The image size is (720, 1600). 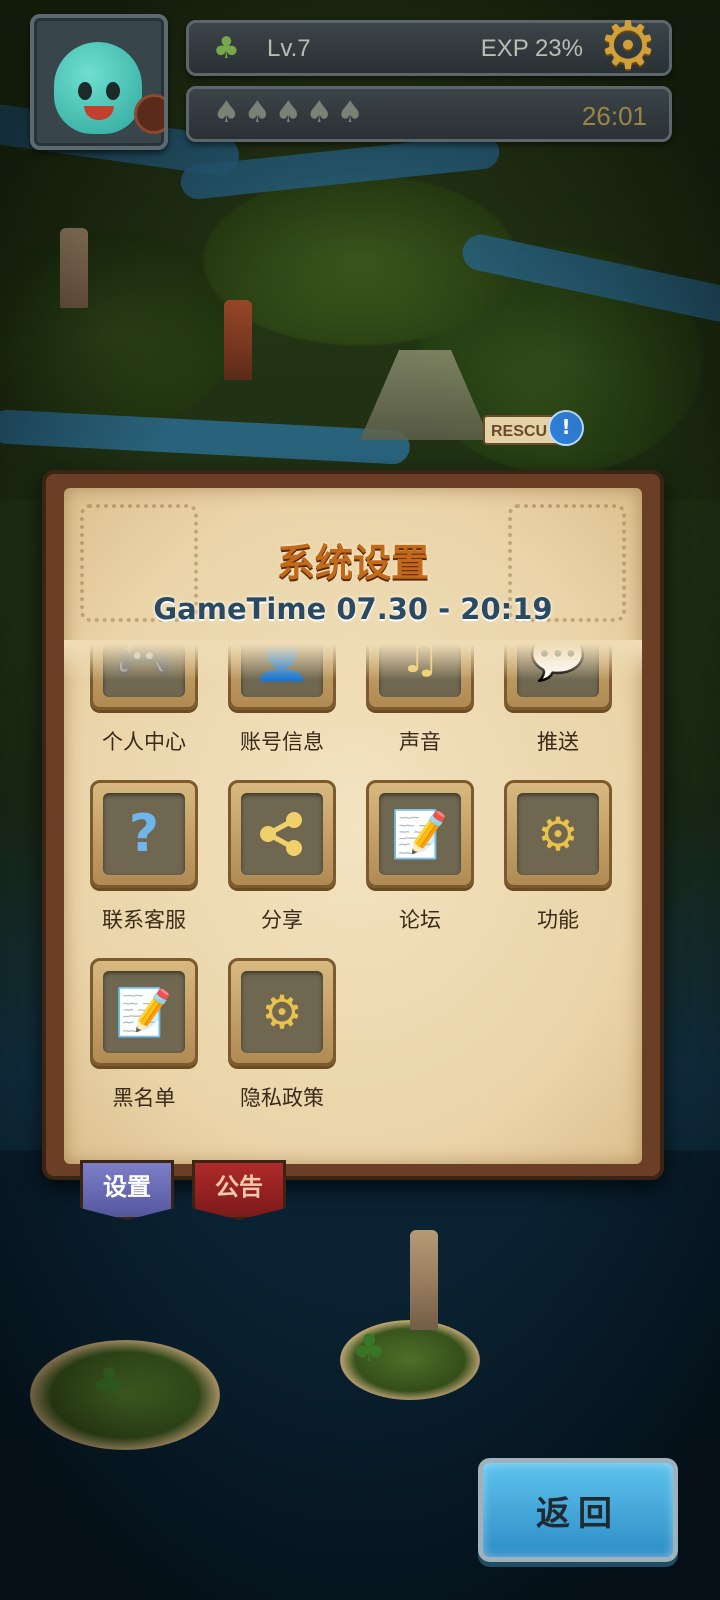 What do you see at coordinates (98, 88) in the screenshot?
I see `avatar-face` at bounding box center [98, 88].